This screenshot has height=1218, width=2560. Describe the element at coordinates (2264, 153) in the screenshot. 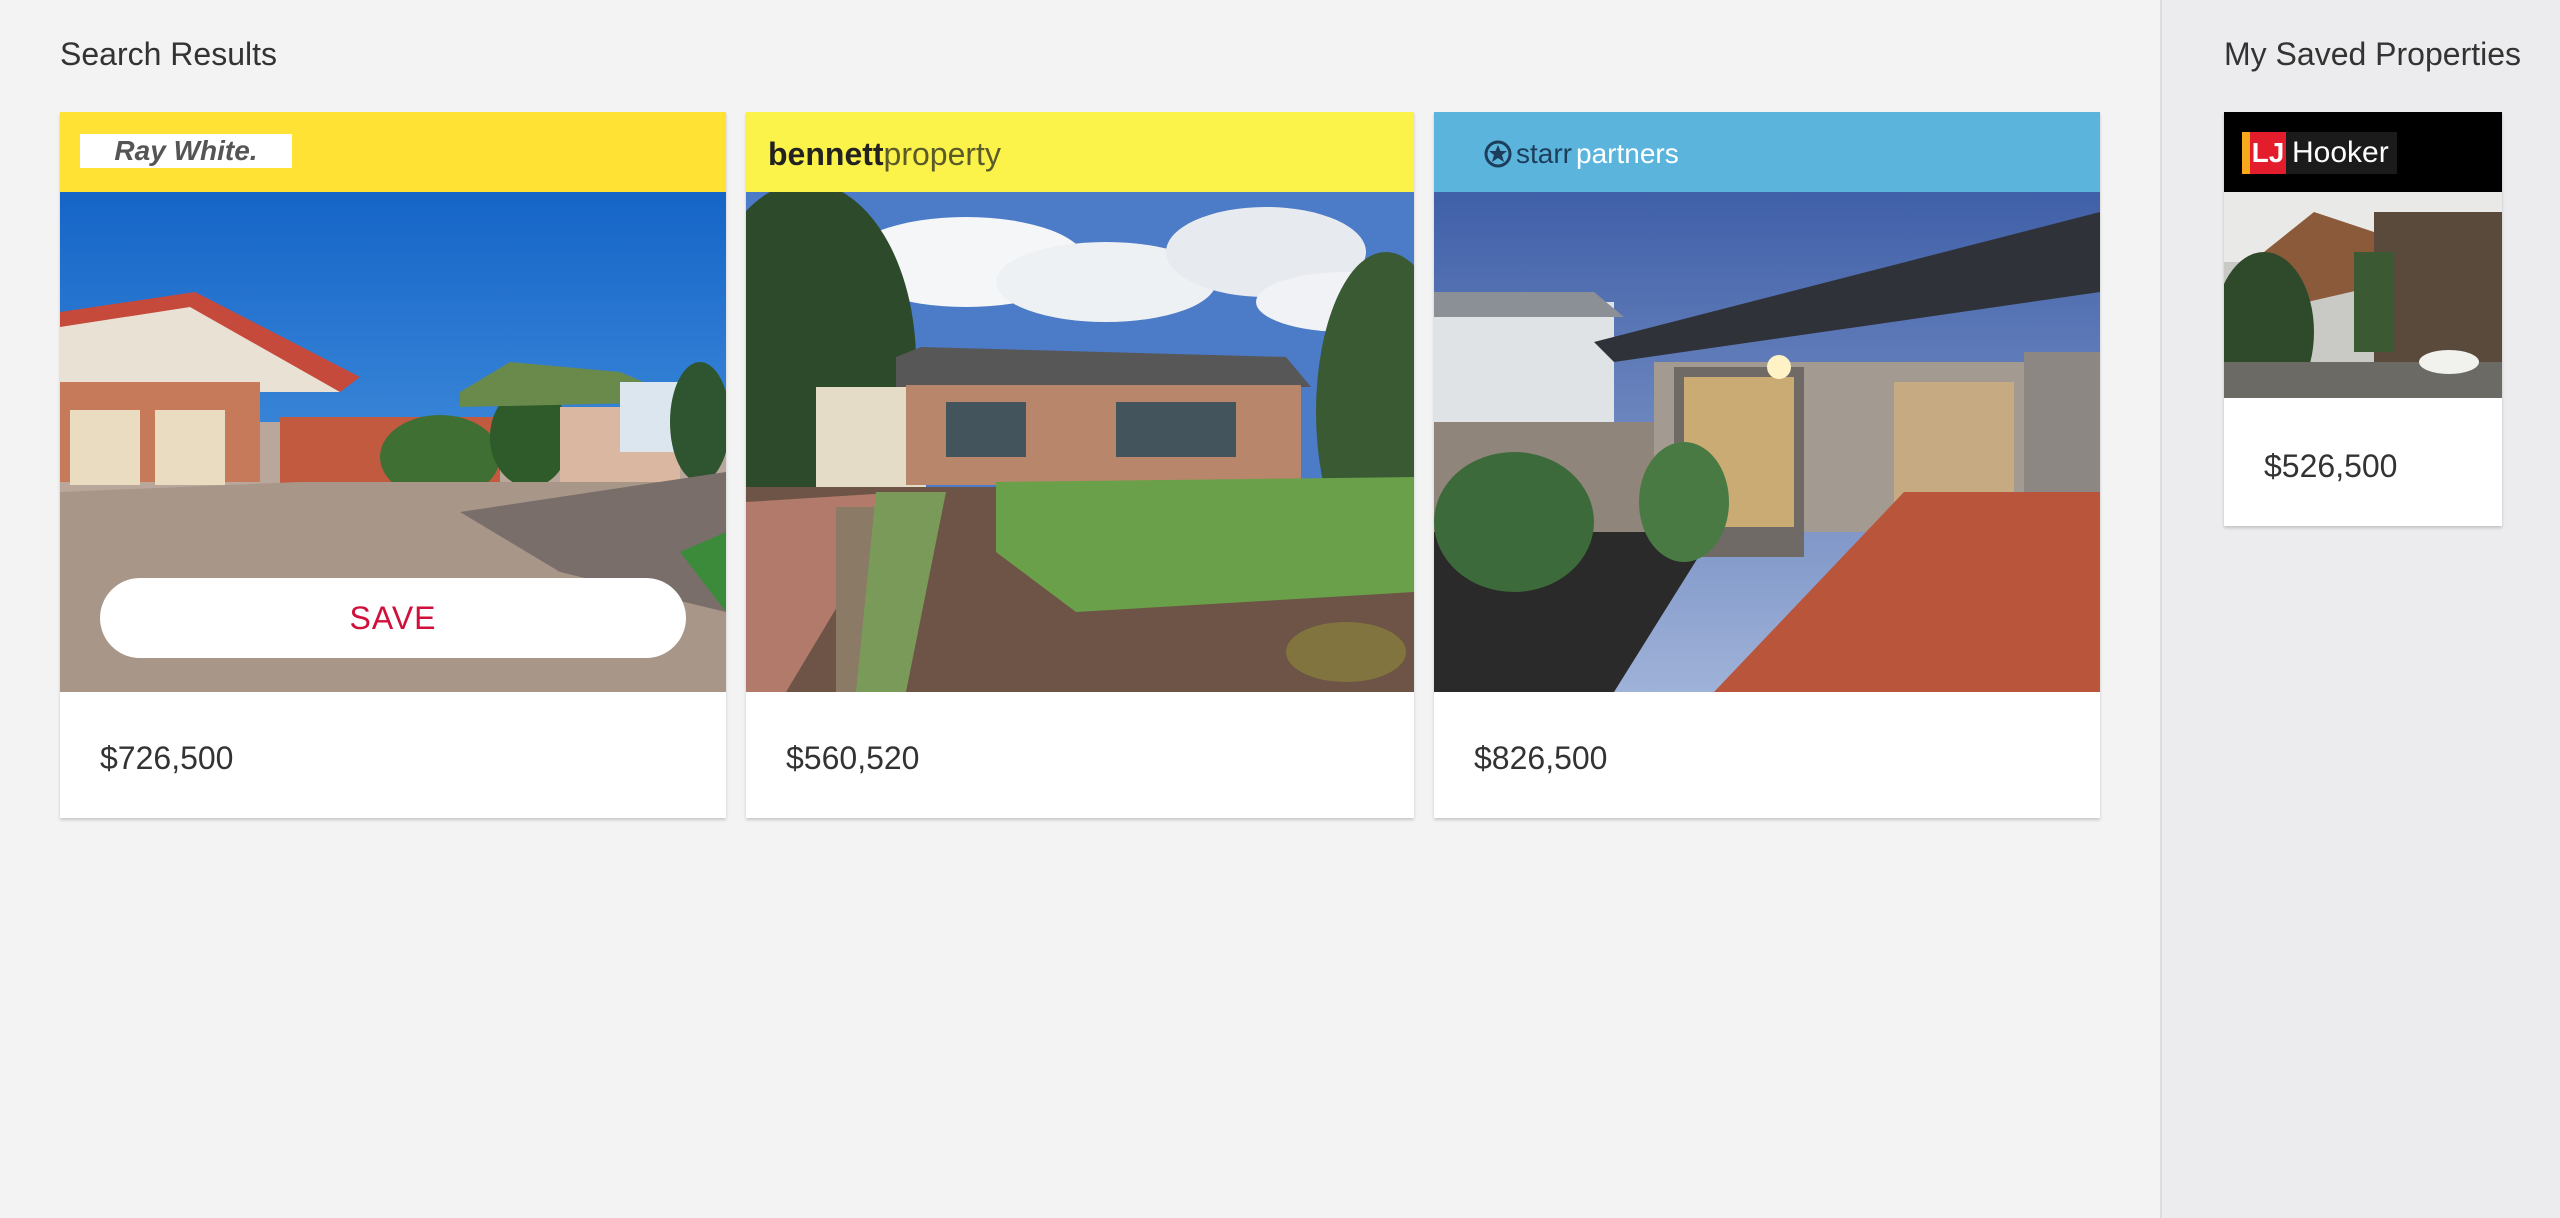

I see `logo-text-lj: LJ` at that location.